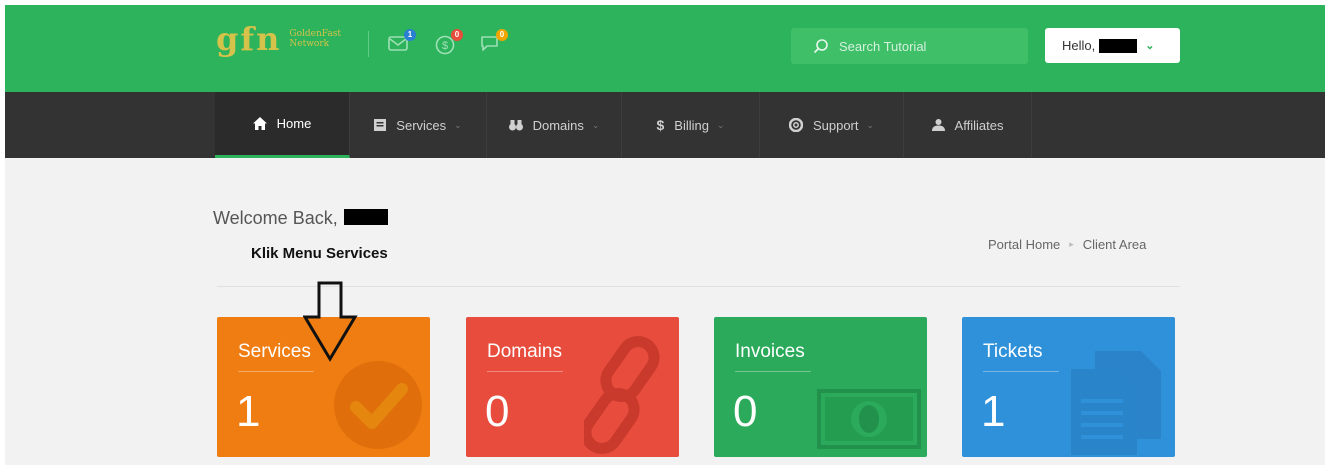 Image resolution: width=1330 pixels, height=470 pixels. I want to click on nav-services: Services ⌄, so click(418, 125).